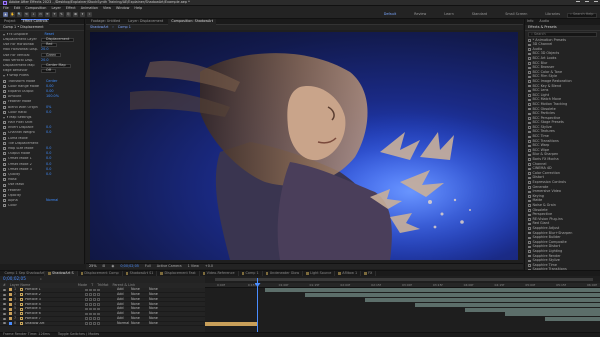 The image size is (600, 337). What do you see at coordinates (14, 279) in the screenshot?
I see `timeline-timecode: 0;00;02;05` at bounding box center [14, 279].